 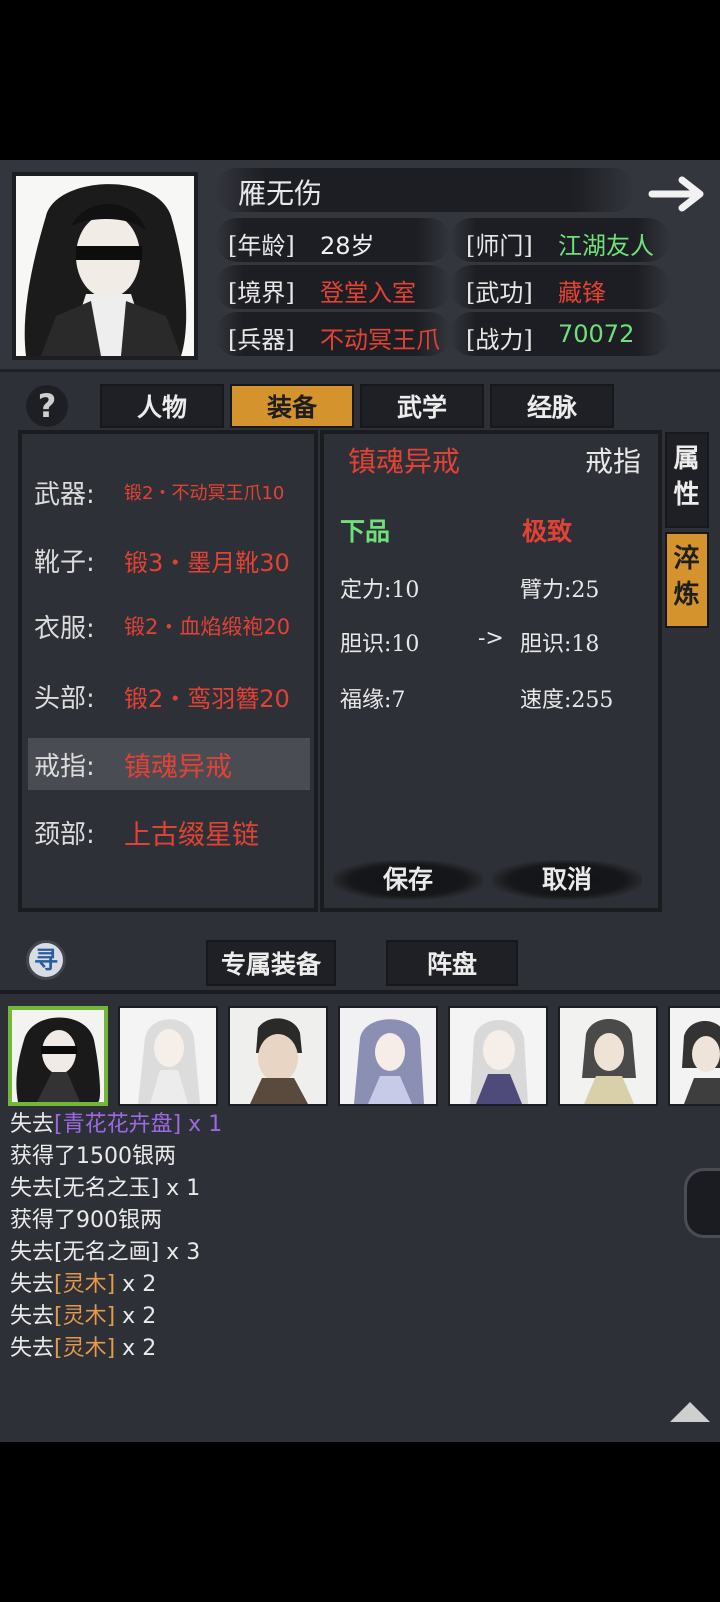 What do you see at coordinates (380, 644) in the screenshot?
I see `current-stat: 胆识:10` at bounding box center [380, 644].